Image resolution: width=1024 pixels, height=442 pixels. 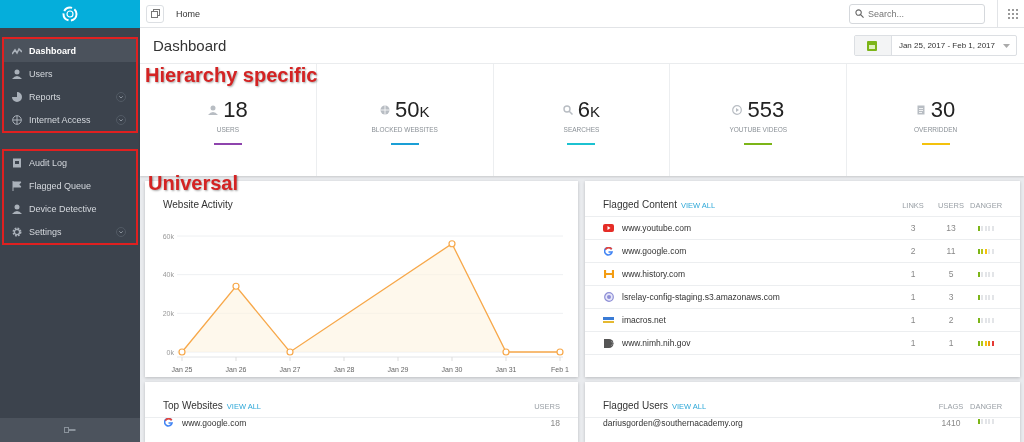 What do you see at coordinates (951, 251) in the screenshot?
I see `table-cell-text: 11` at bounding box center [951, 251].